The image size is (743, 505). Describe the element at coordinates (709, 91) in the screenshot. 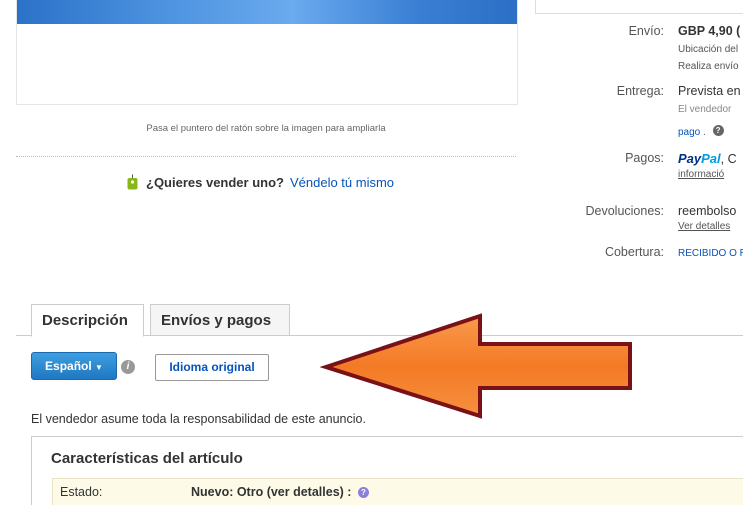

I see `delivery-value: Prevista en` at that location.